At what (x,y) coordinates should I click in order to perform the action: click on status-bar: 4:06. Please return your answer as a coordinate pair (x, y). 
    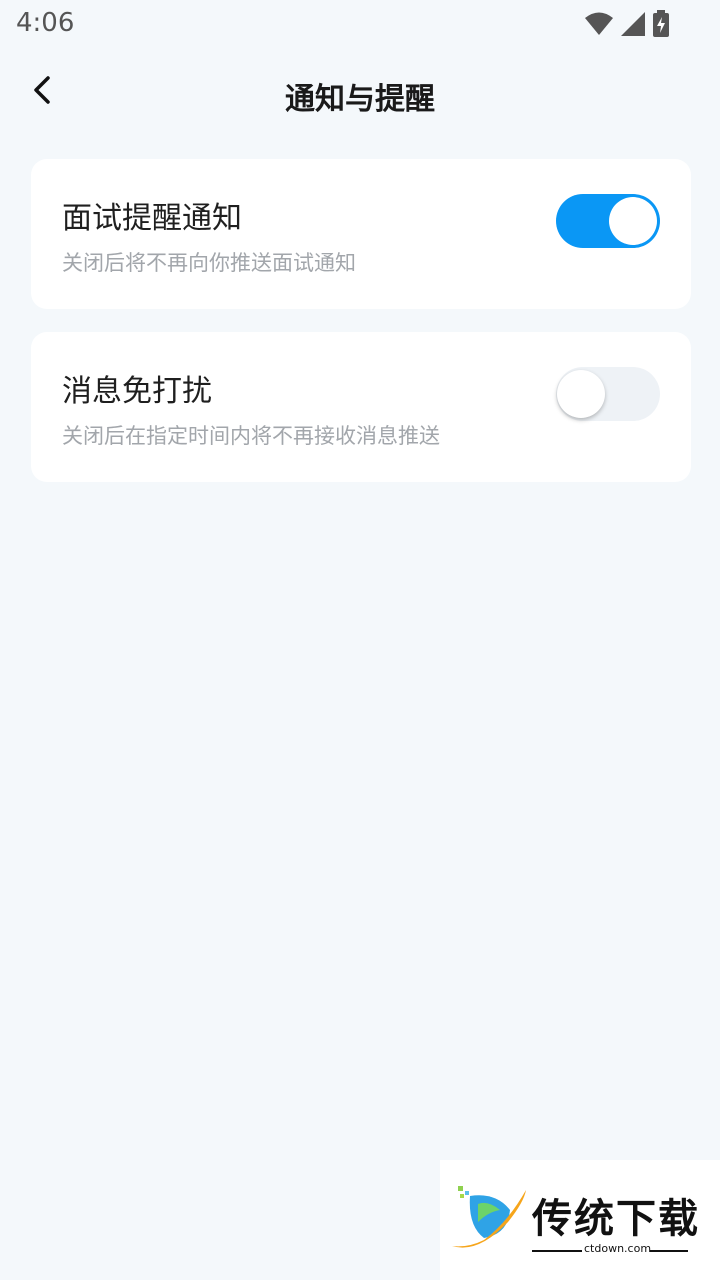
    Looking at the image, I should click on (360, 25).